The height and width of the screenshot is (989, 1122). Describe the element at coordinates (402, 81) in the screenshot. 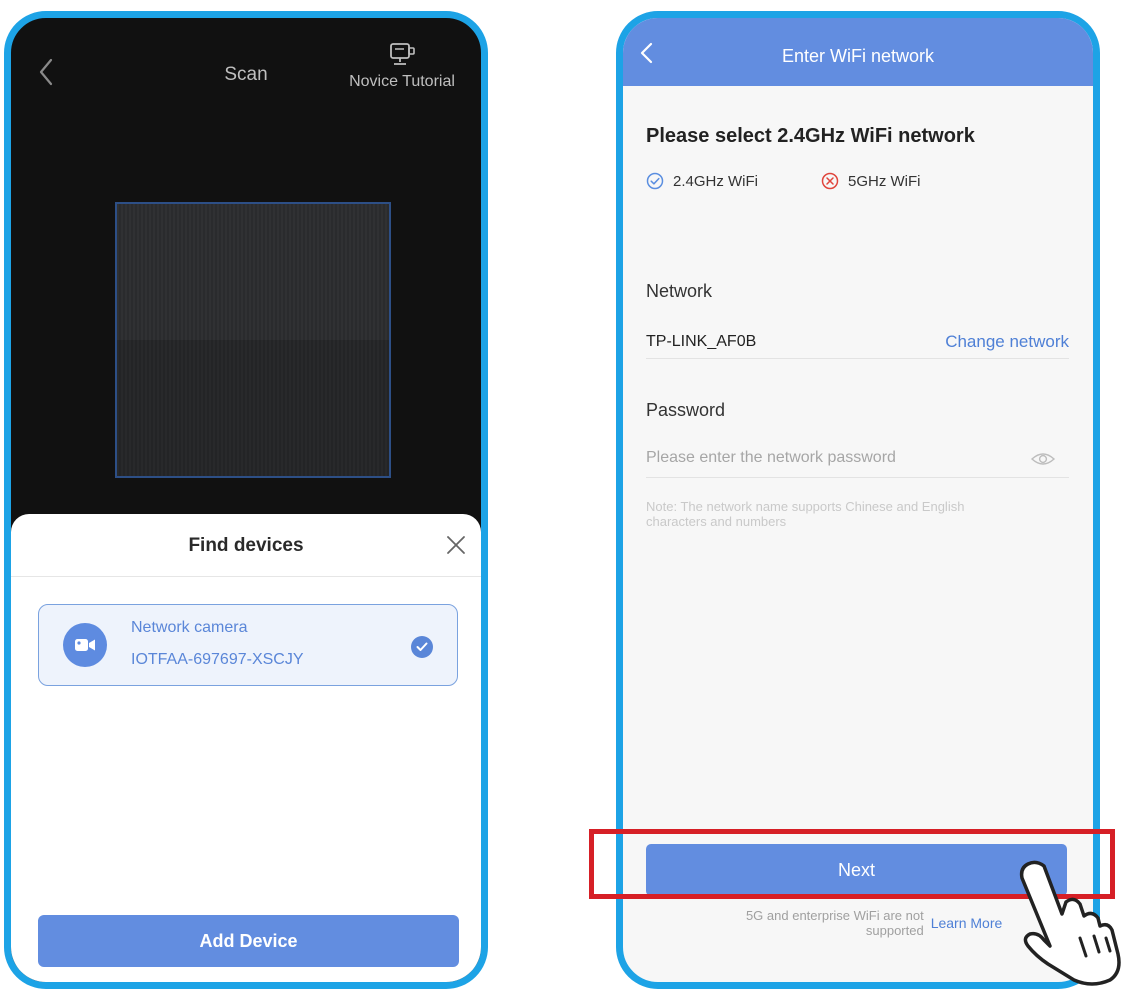

I see `novice-tutorial-label: Novice Tutorial` at that location.